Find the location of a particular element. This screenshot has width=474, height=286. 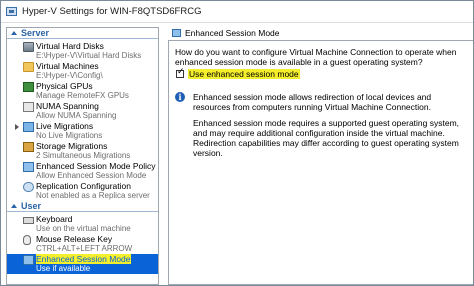

tree-item-label: Replication Configuration is located at coordinates (83, 186).